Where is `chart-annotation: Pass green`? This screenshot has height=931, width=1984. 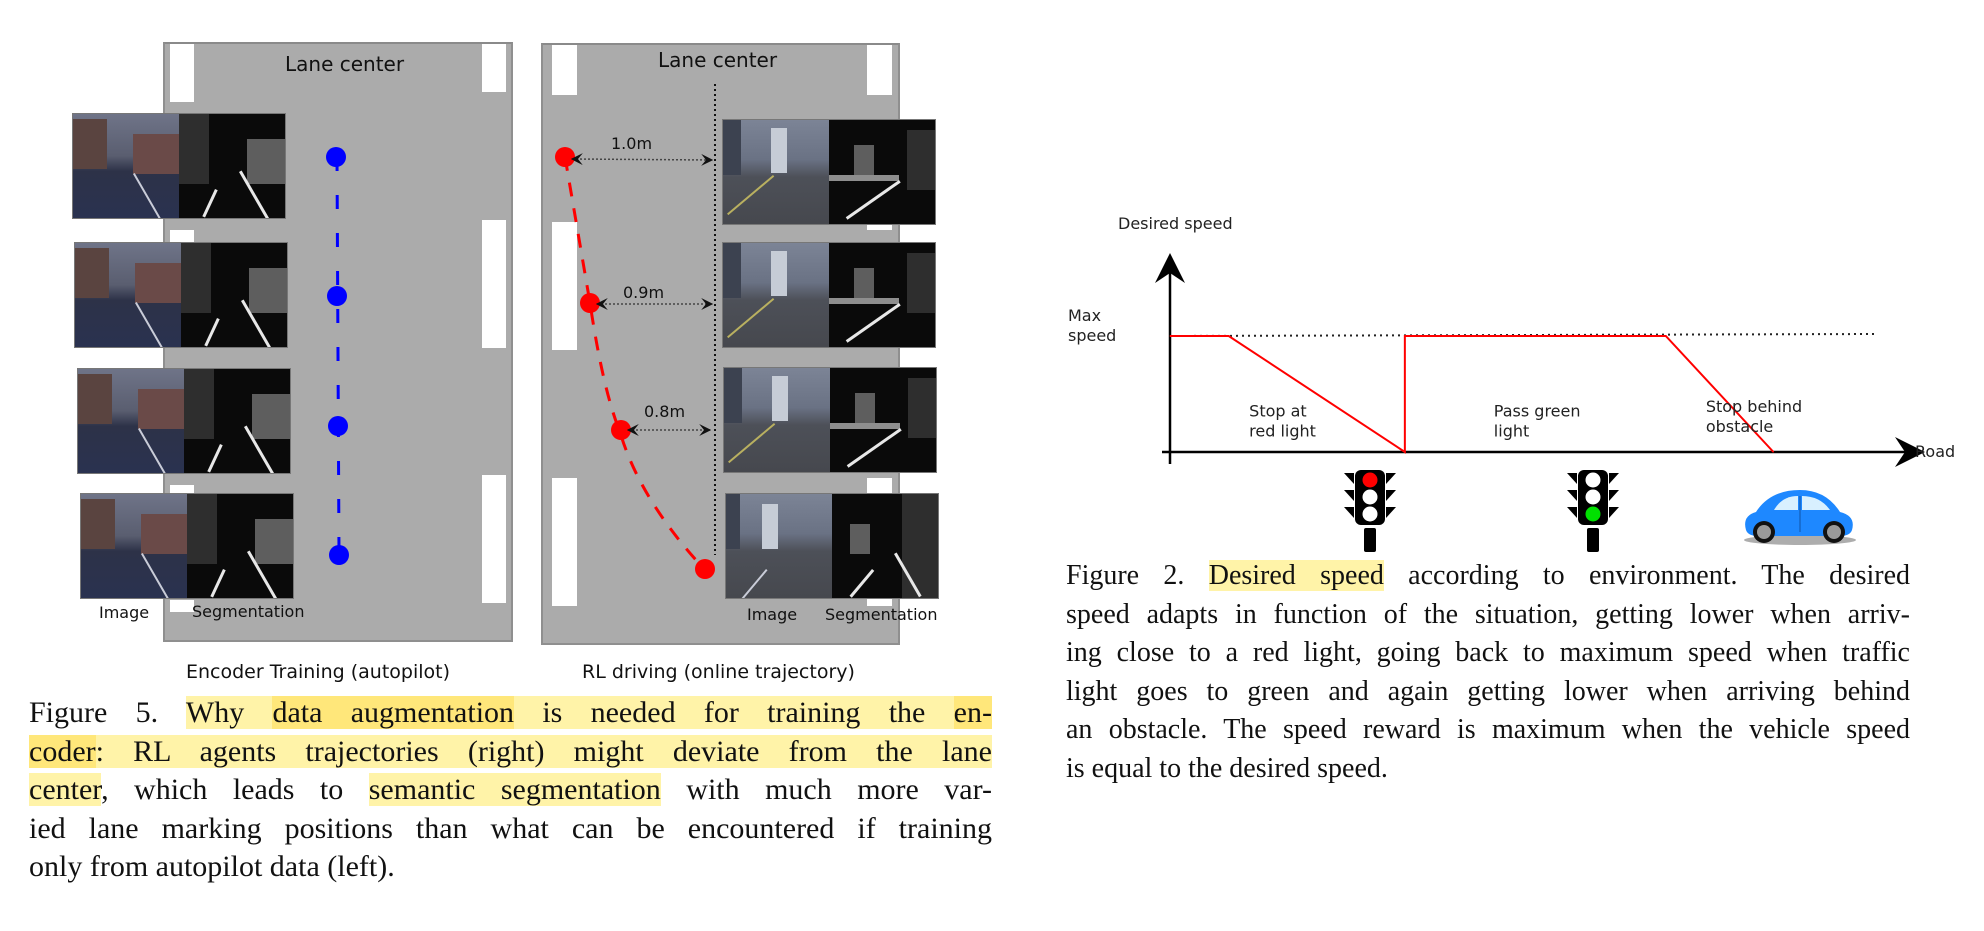
chart-annotation: Pass green is located at coordinates (1537, 410).